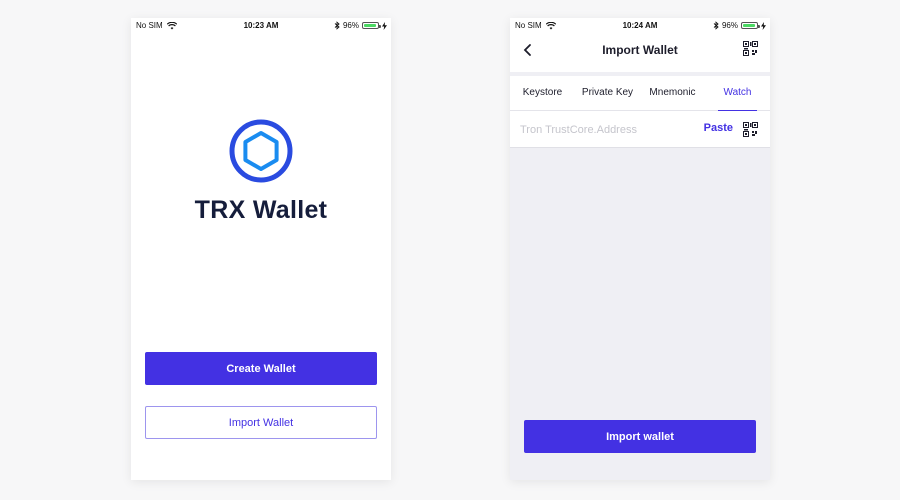 The height and width of the screenshot is (500, 900). I want to click on paste-button: Paste, so click(718, 128).